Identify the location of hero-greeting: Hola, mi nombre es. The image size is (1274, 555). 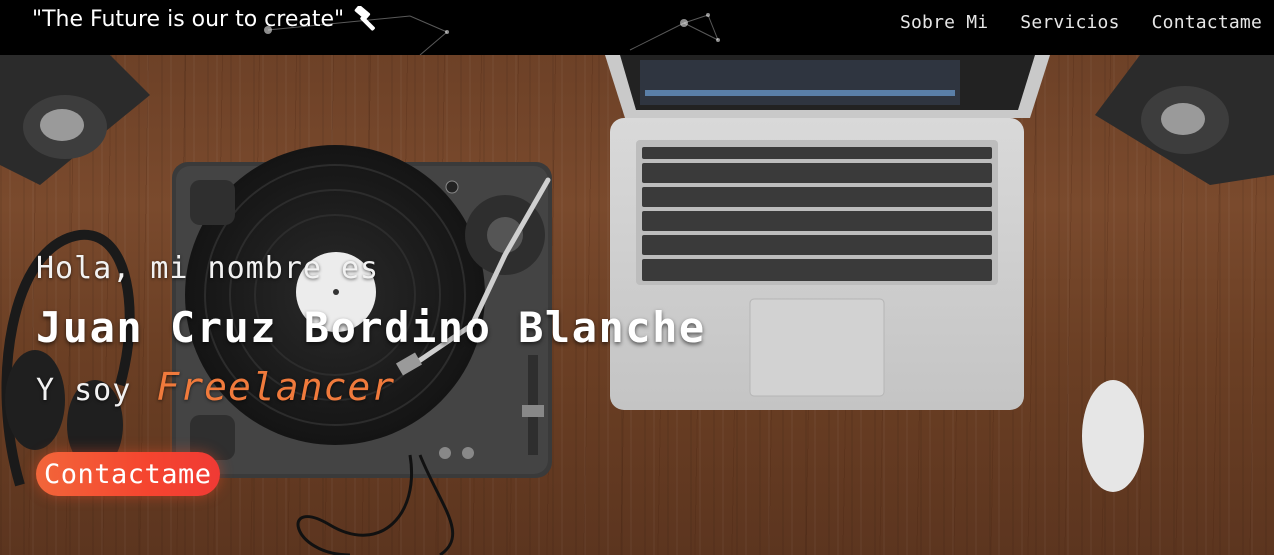
(208, 268).